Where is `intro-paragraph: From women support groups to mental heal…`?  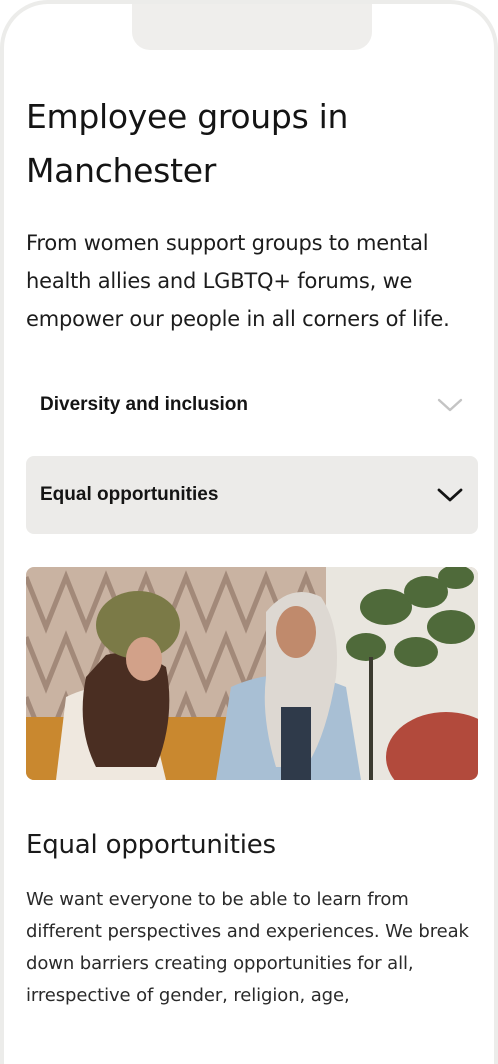
intro-paragraph: From women support groups to mental heal… is located at coordinates (238, 281).